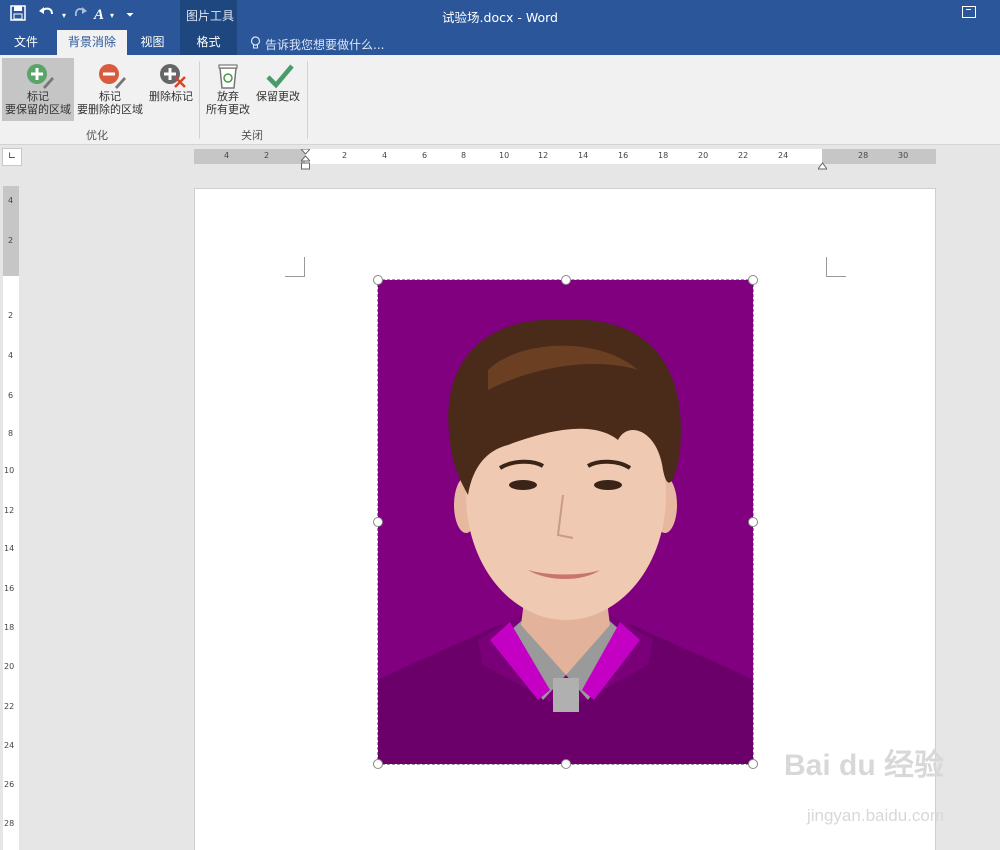  Describe the element at coordinates (566, 280) in the screenshot. I see `resize-handle-top` at that location.